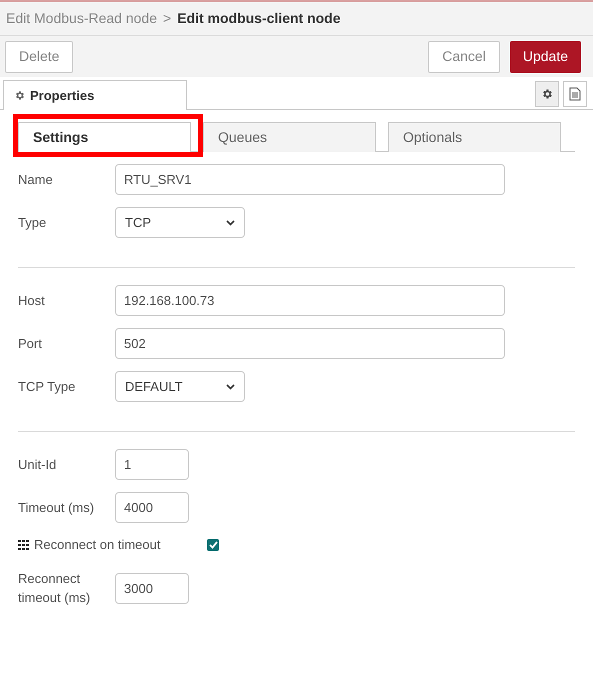 This screenshot has height=678, width=593. Describe the element at coordinates (545, 56) in the screenshot. I see `update-button: Update` at that location.